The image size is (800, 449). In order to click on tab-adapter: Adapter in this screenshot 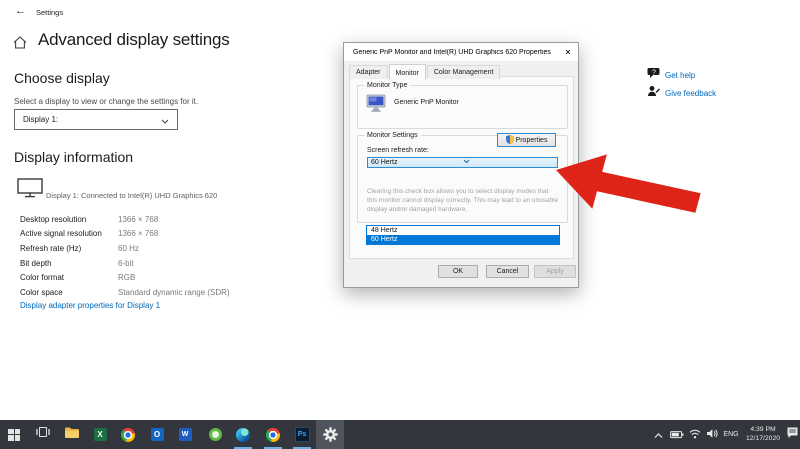, I will do `click(368, 72)`.